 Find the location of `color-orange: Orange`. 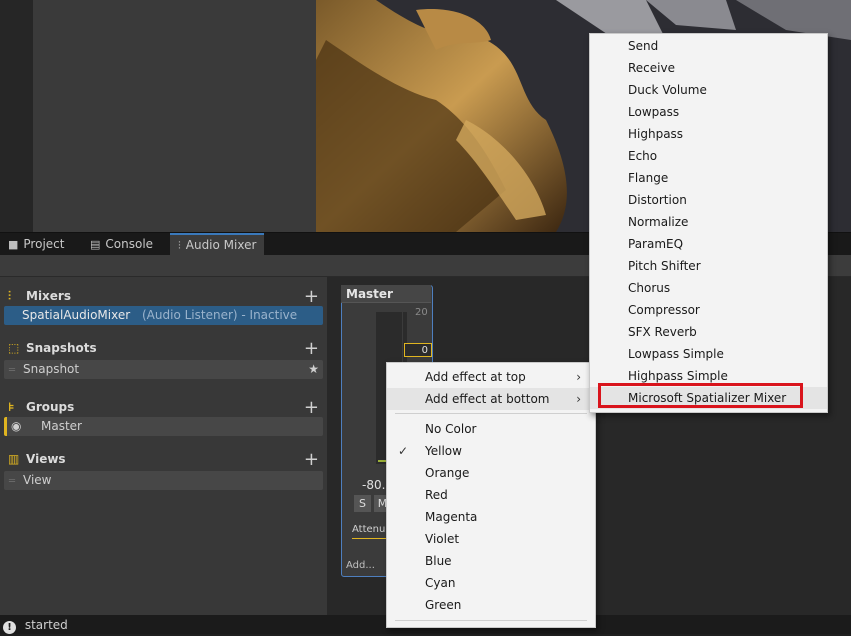

color-orange: Orange is located at coordinates (491, 473).